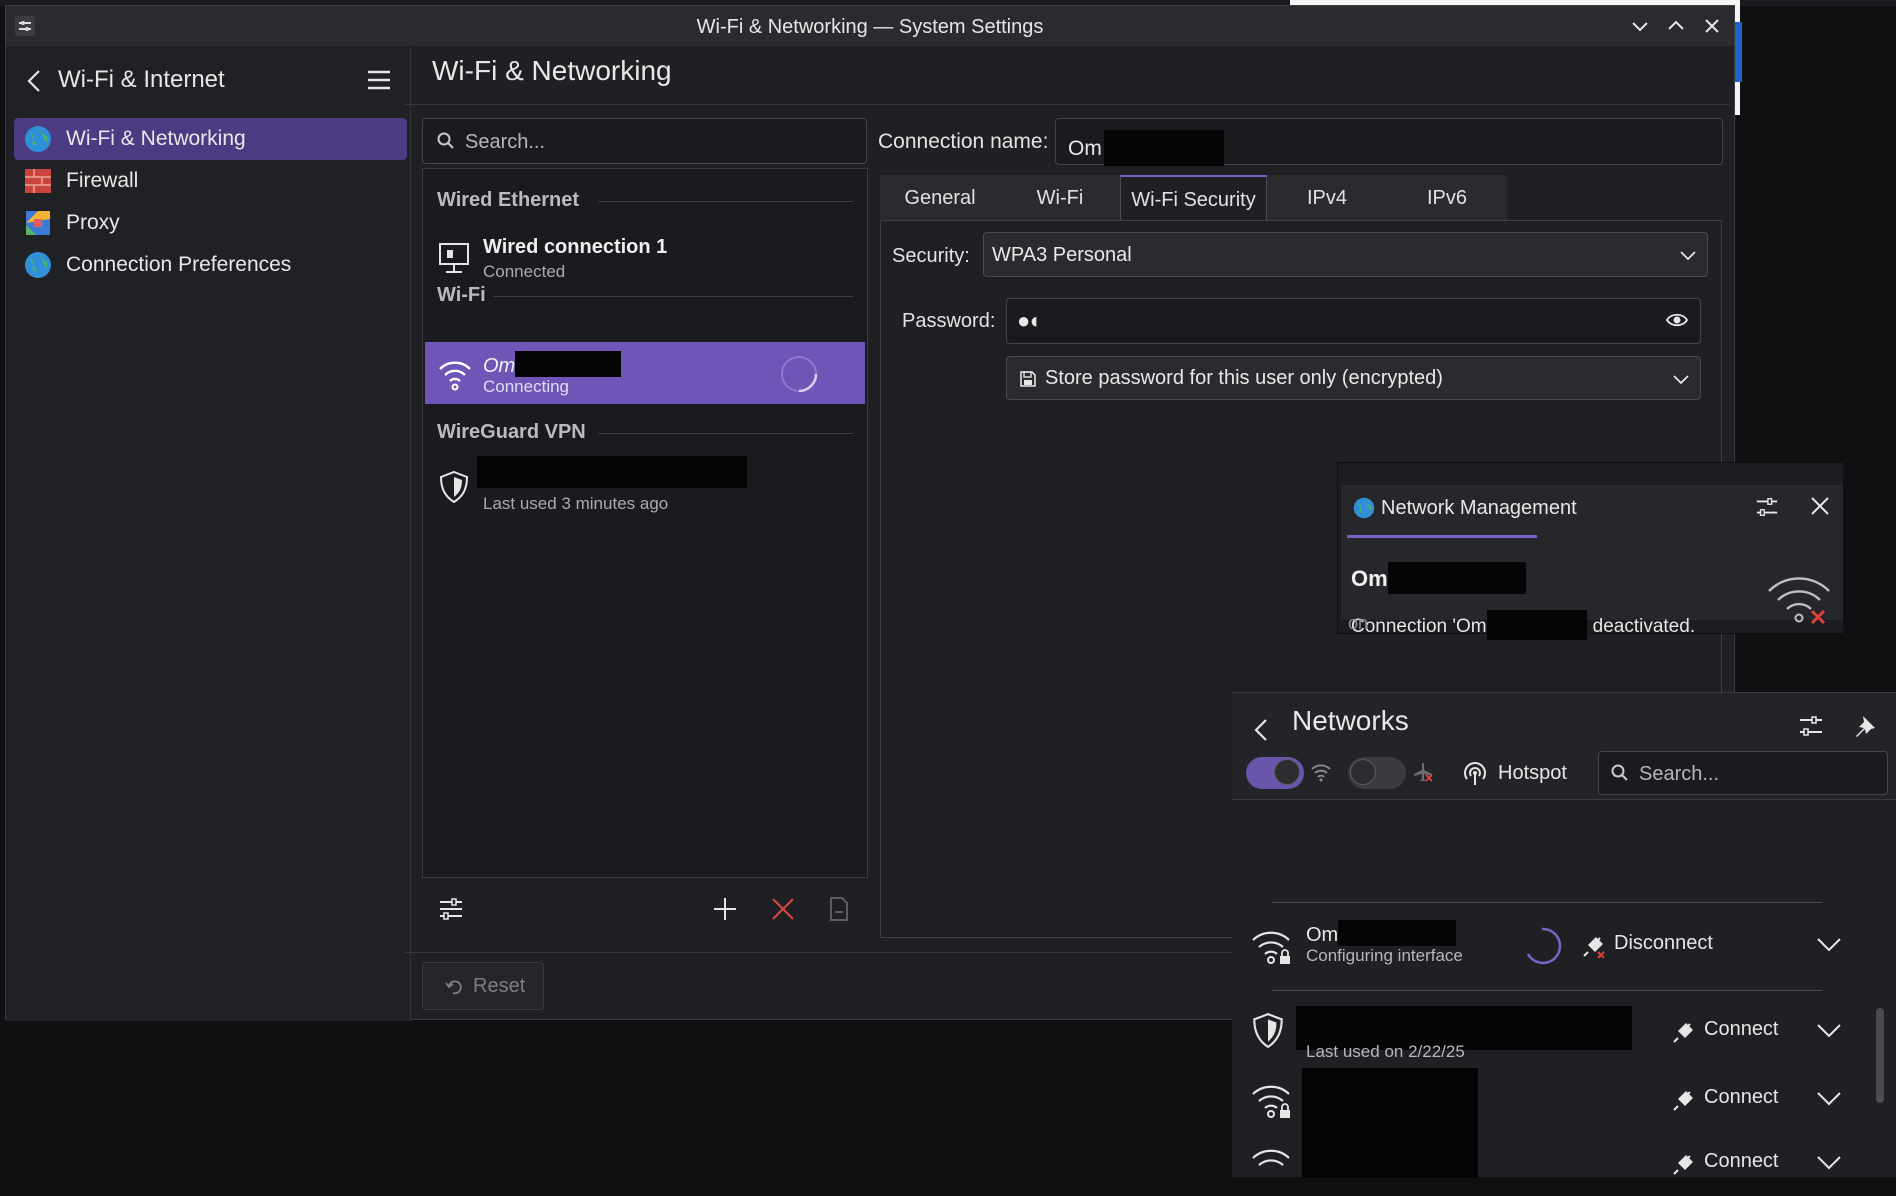 This screenshot has height=1196, width=1896. I want to click on sidebar-item-label: Proxy, so click(93, 222).